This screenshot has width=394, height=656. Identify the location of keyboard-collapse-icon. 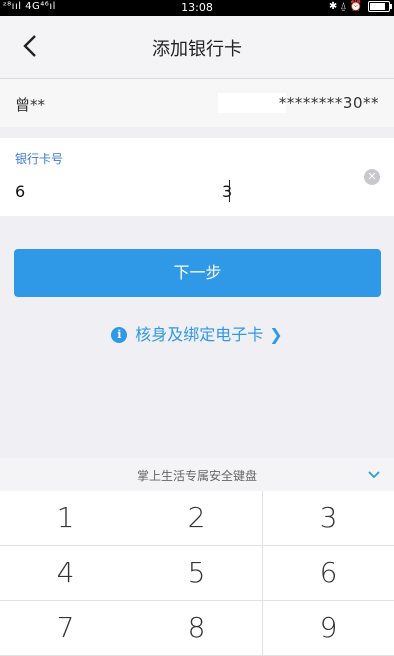
(374, 474).